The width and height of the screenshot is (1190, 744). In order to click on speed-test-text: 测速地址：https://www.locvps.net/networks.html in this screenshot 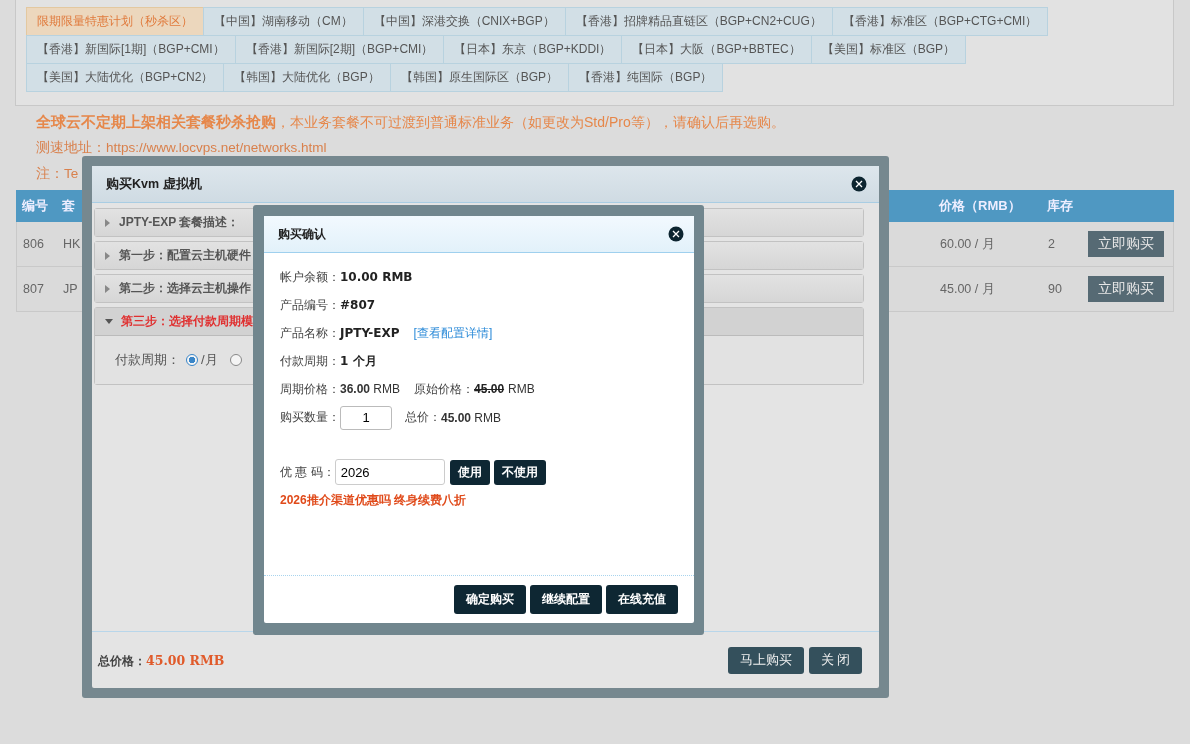, I will do `click(181, 148)`.